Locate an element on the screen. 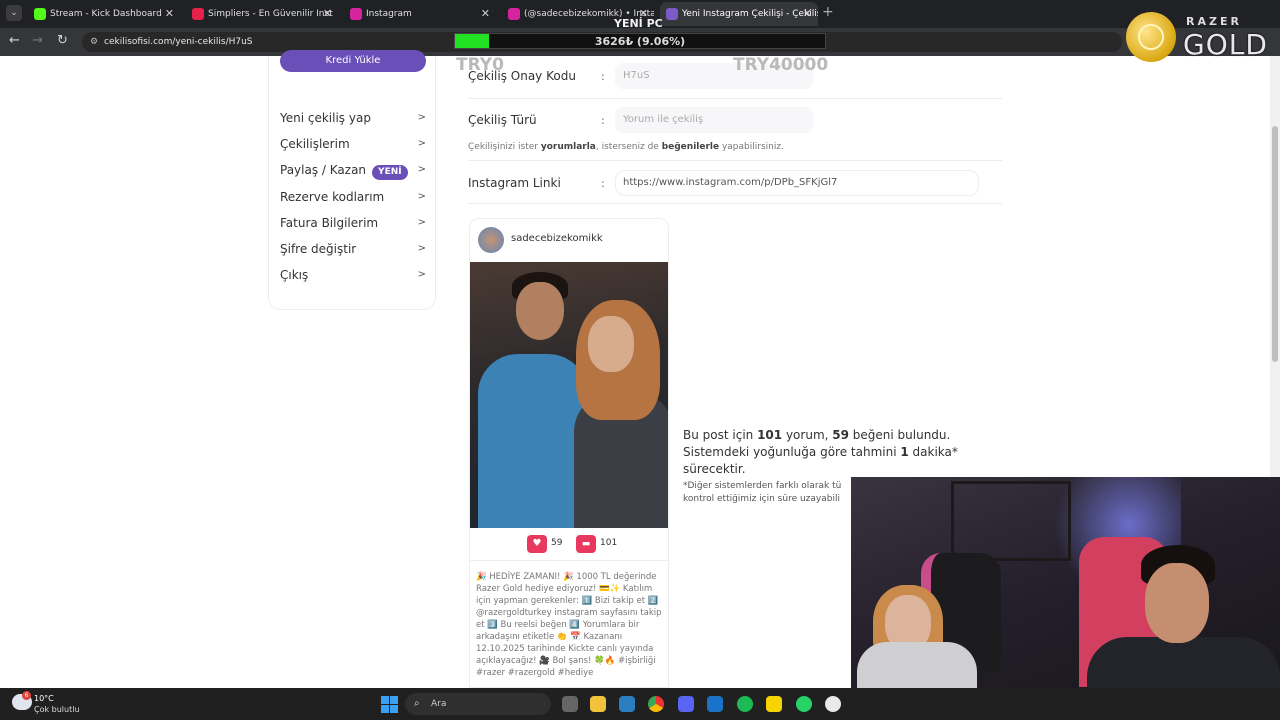 Image resolution: width=1280 pixels, height=720 pixels. goal-title: YENİ PC is located at coordinates (638, 23).